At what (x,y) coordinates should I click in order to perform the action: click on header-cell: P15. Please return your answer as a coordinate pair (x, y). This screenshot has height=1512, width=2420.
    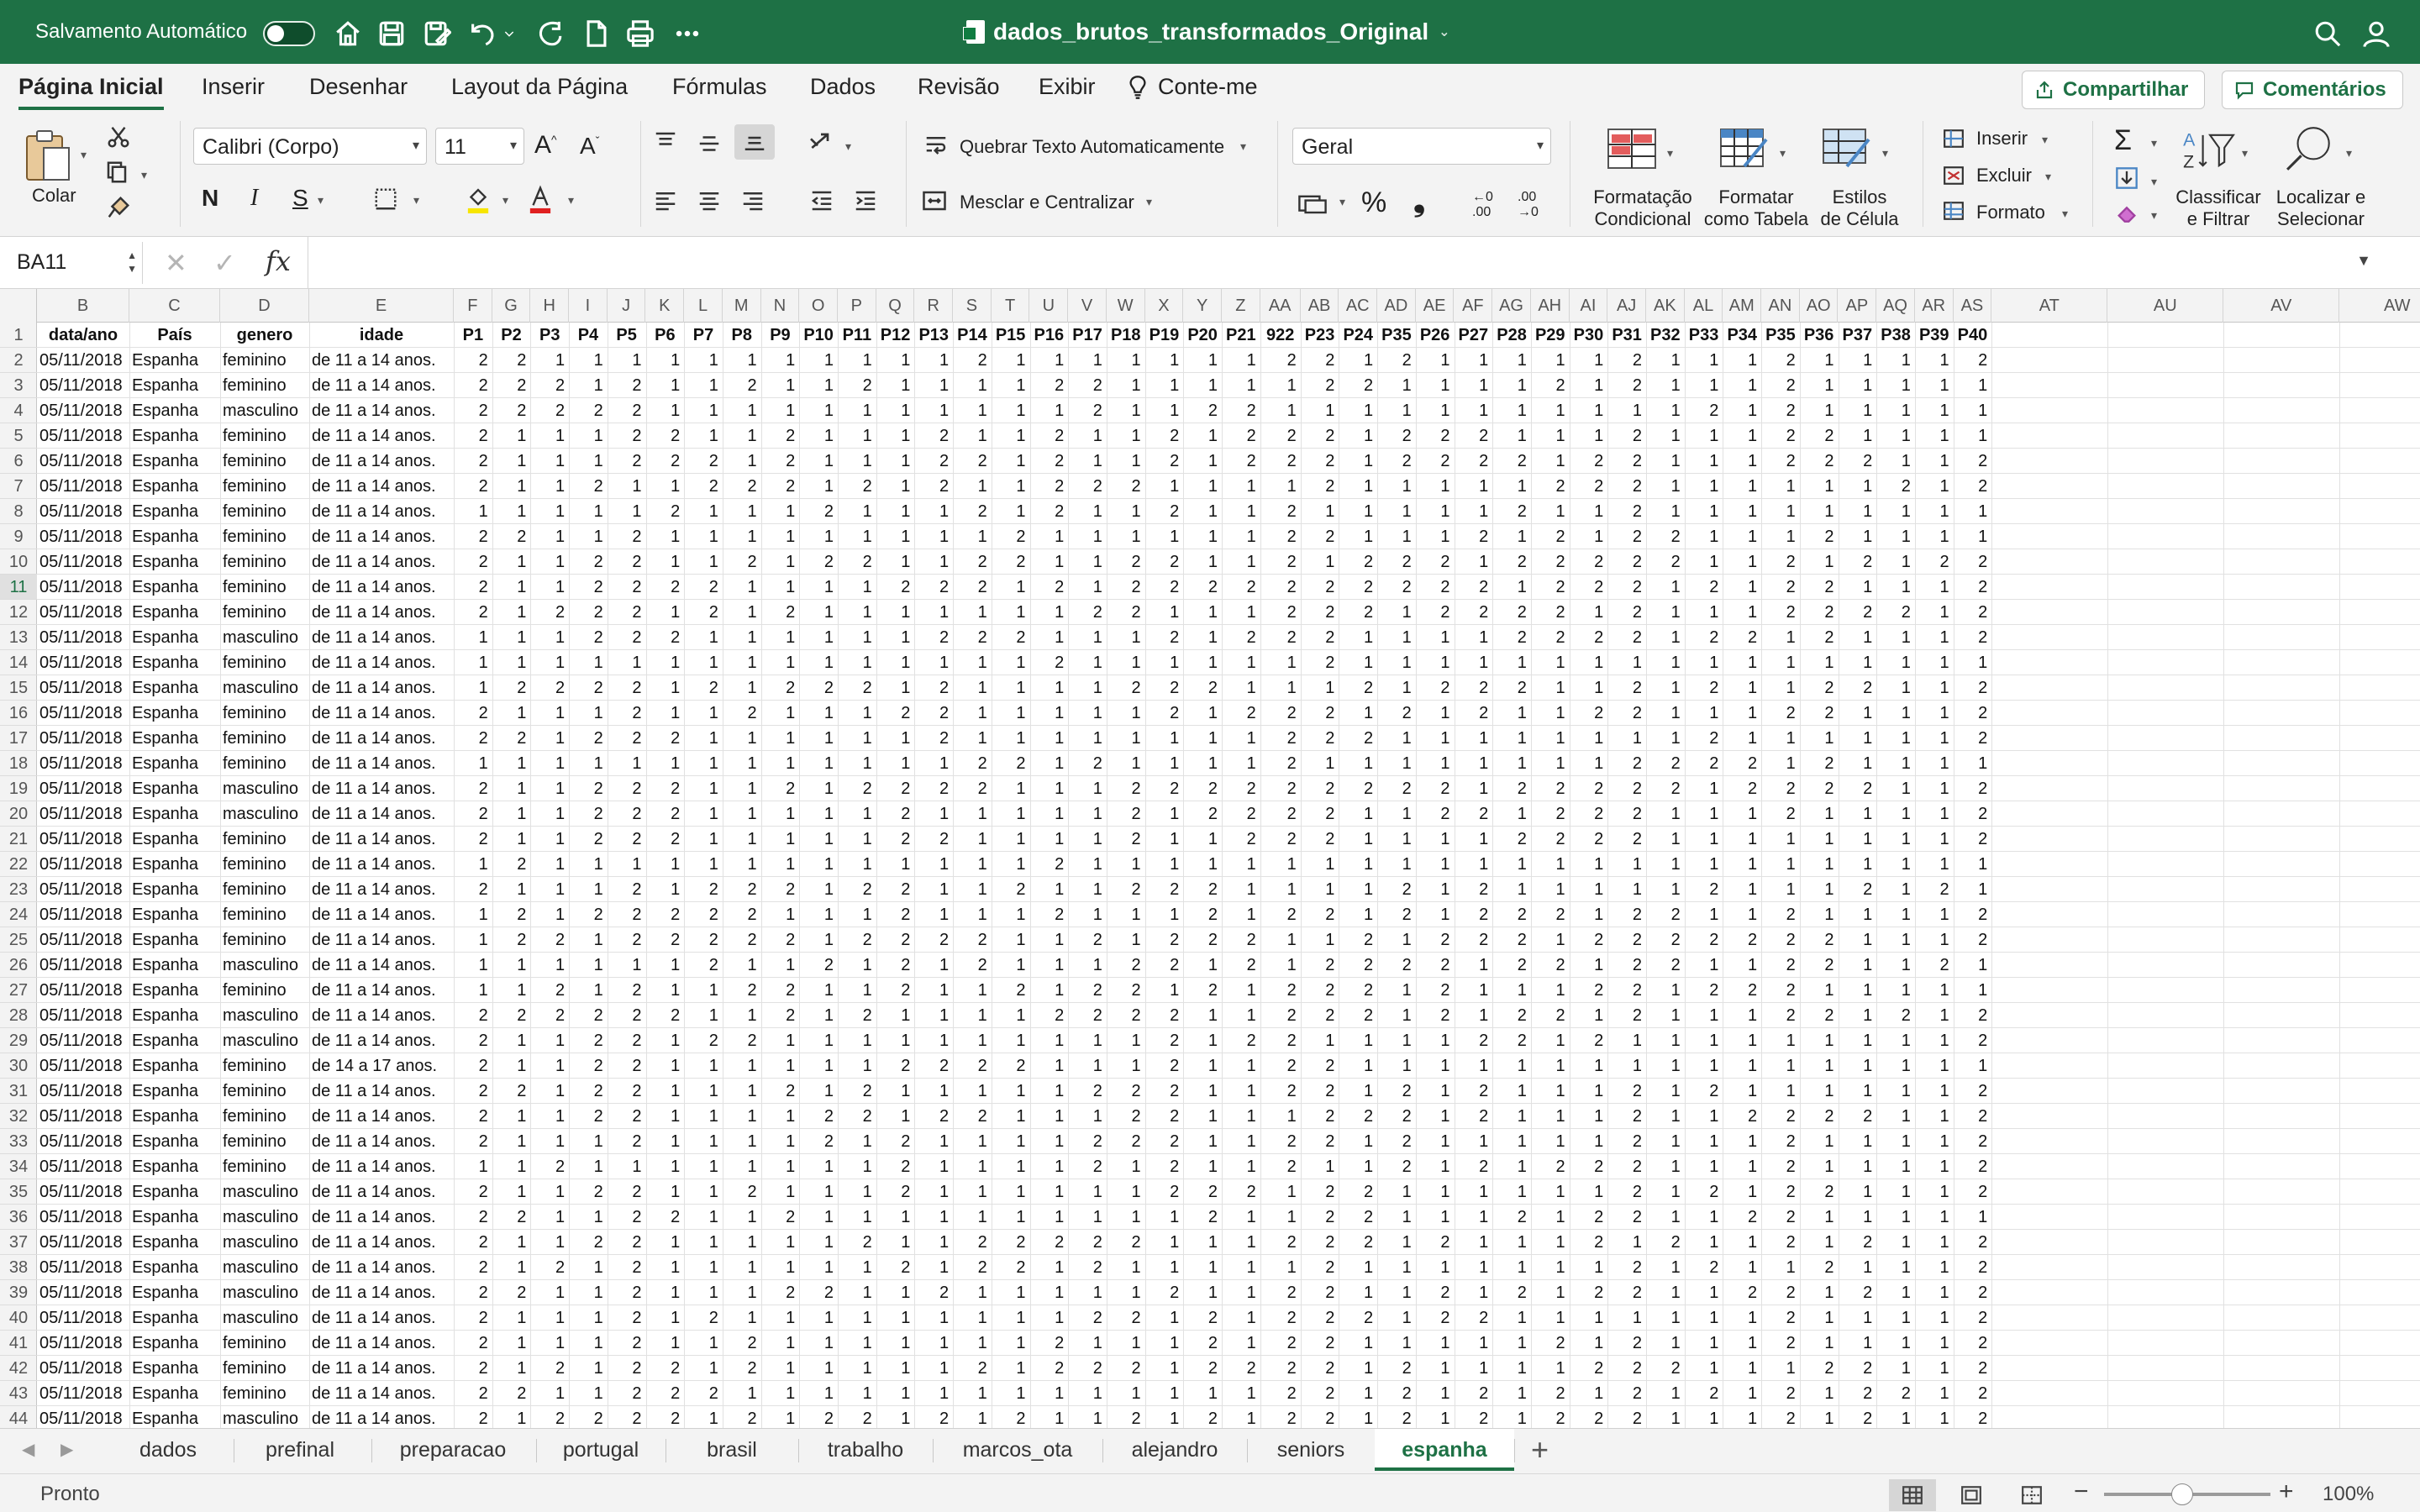
    Looking at the image, I should click on (1011, 335).